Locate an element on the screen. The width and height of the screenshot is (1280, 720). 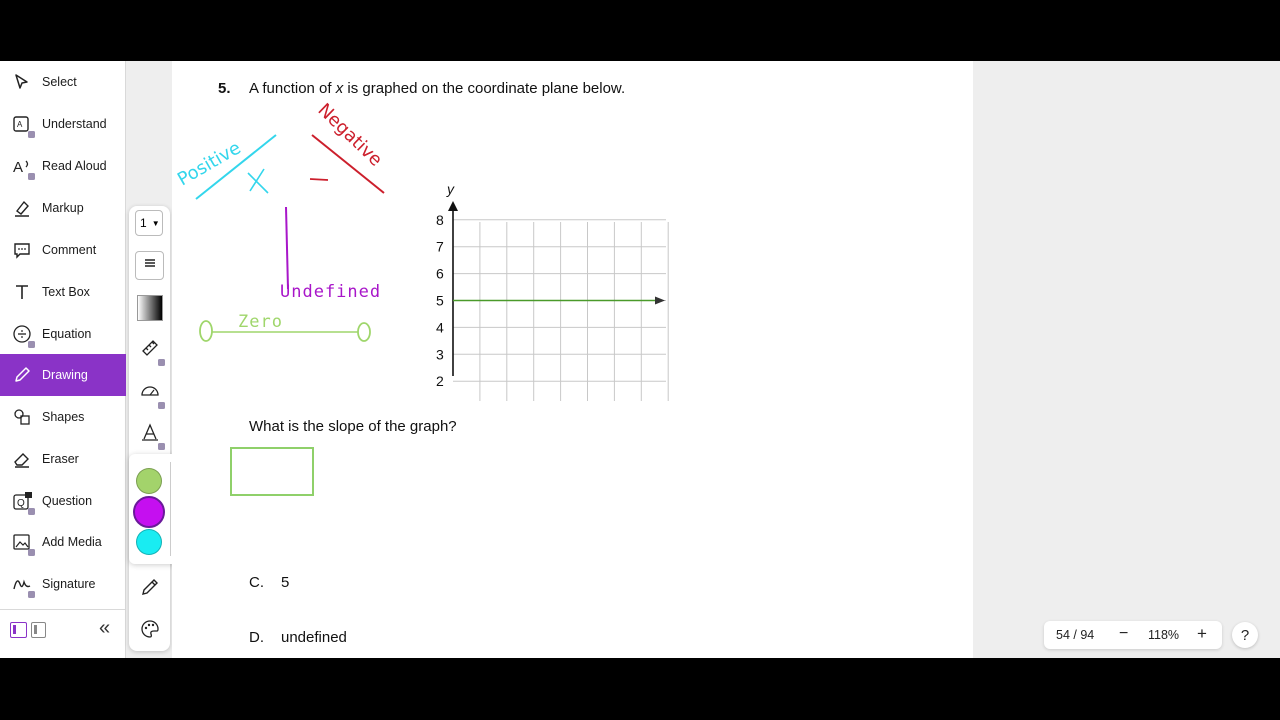
tool-label: Understand is located at coordinates (74, 124).